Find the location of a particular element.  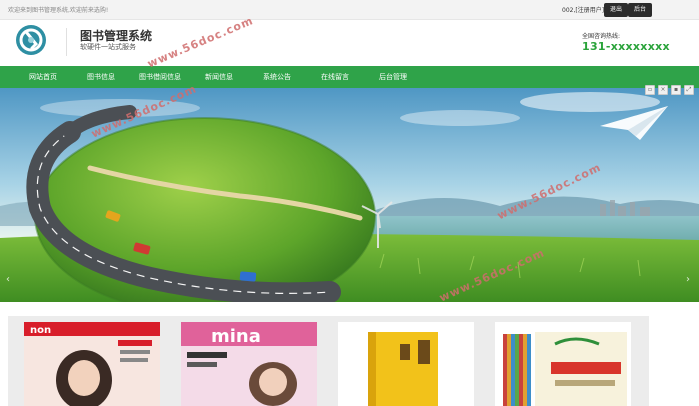

nav-item-admin: 后台管理 is located at coordinates (393, 77).